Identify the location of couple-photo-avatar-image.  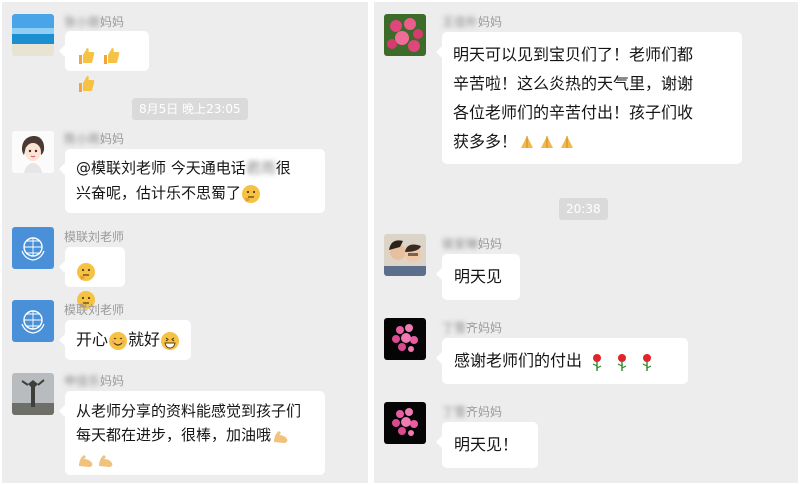
(405, 255).